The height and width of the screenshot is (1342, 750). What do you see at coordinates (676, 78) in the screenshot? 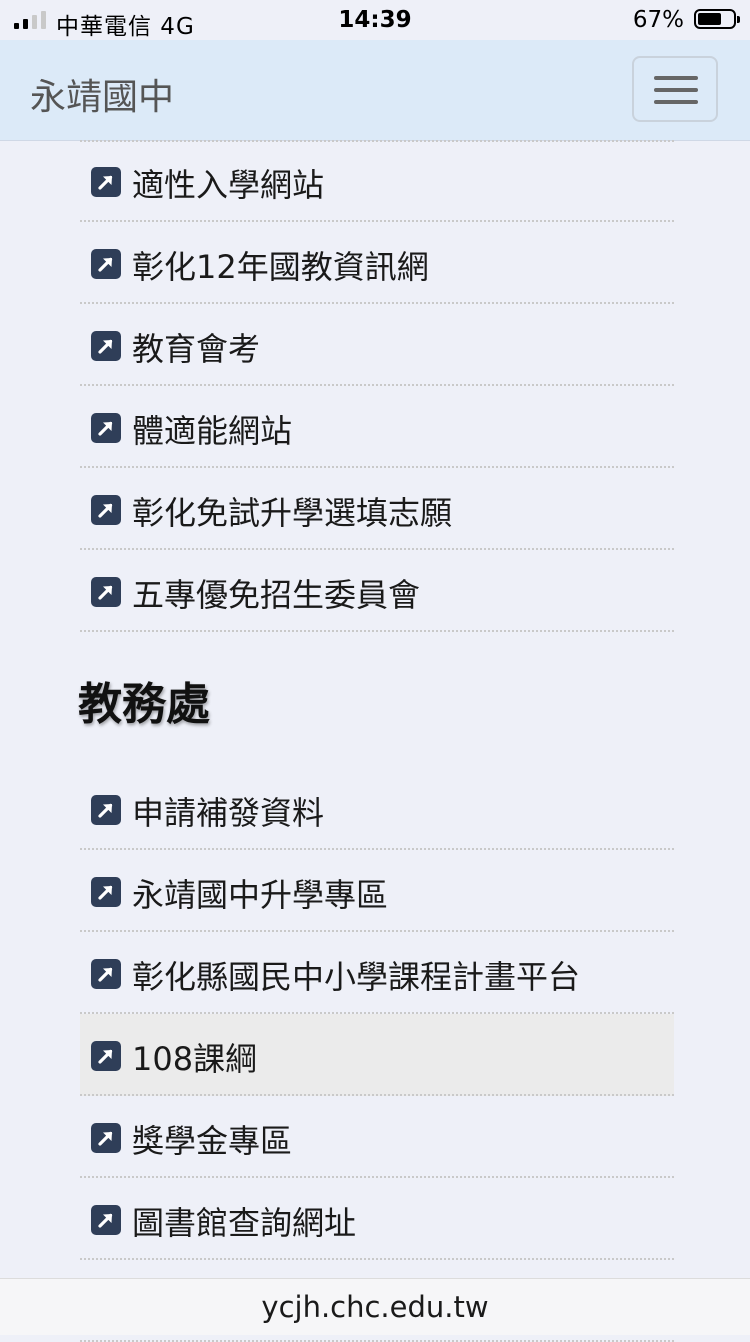
I see `hamburger-icon` at bounding box center [676, 78].